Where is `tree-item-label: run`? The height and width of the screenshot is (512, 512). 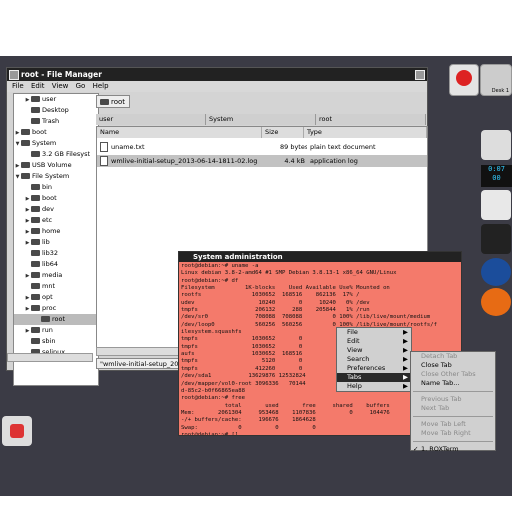
tree-item-label: run is located at coordinates (47, 330).